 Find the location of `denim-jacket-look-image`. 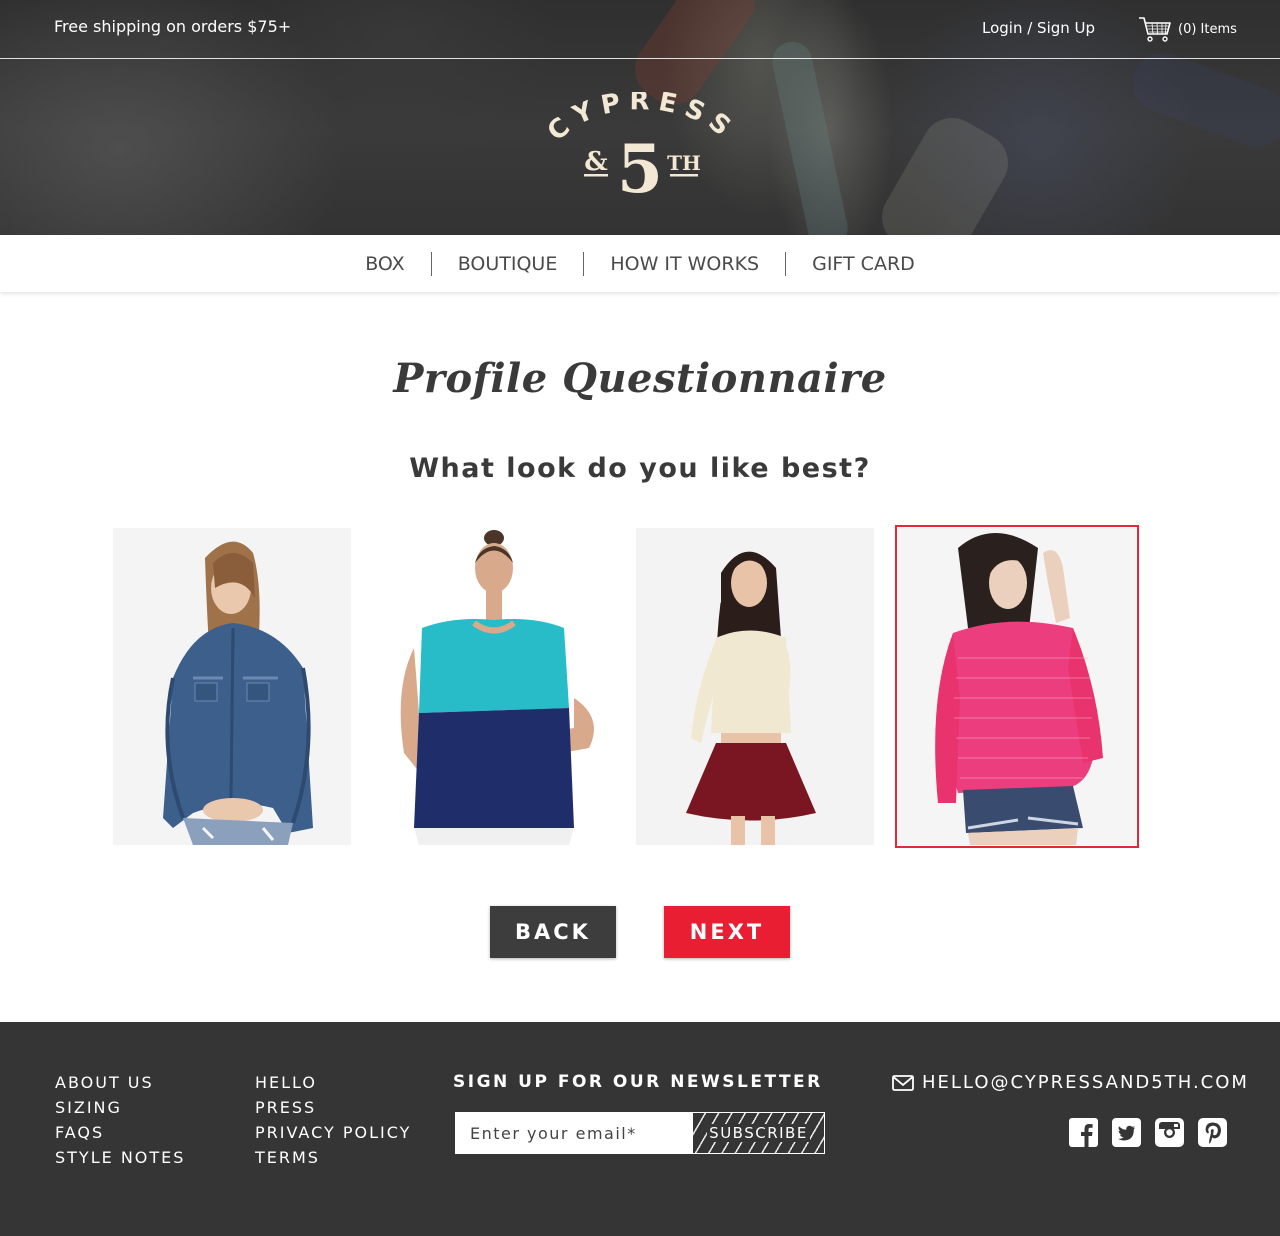

denim-jacket-look-image is located at coordinates (232, 686).